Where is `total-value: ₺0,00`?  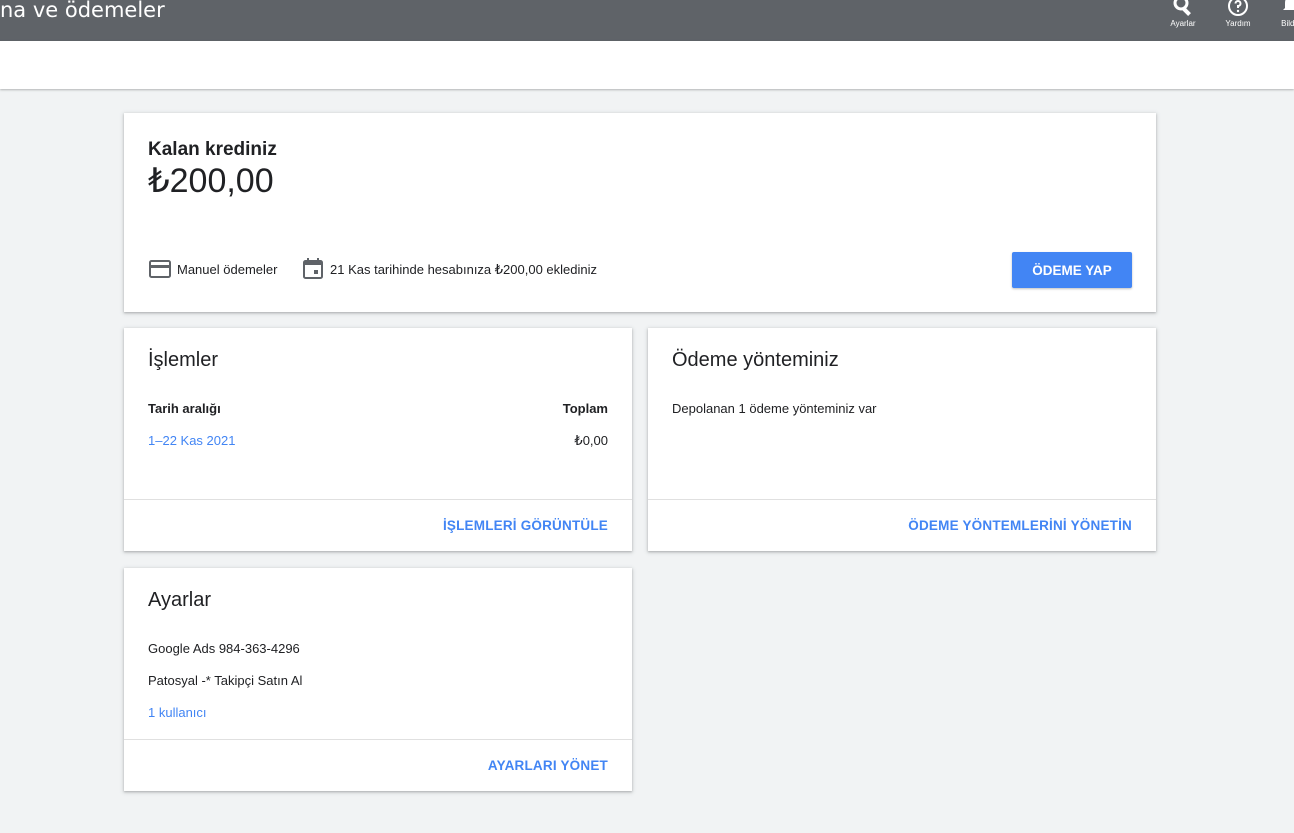 total-value: ₺0,00 is located at coordinates (591, 440).